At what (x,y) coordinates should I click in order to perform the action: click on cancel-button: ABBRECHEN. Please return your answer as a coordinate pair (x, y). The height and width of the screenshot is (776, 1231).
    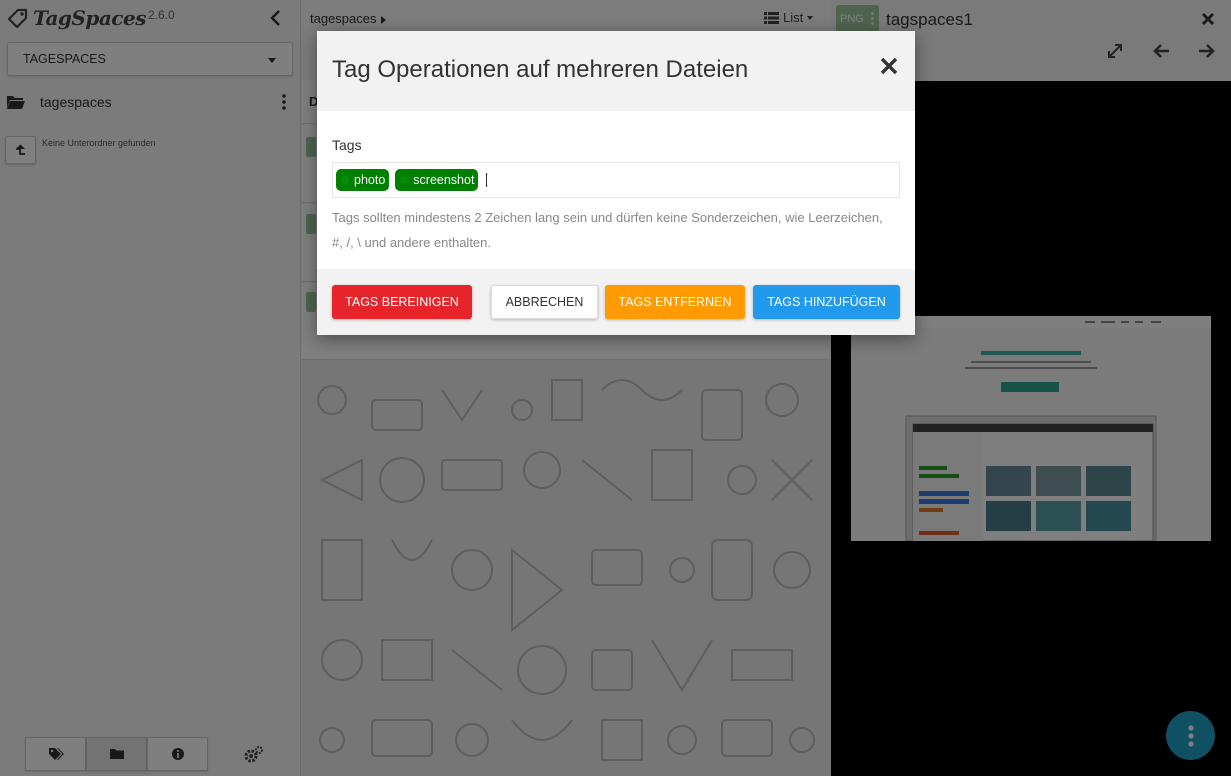
    Looking at the image, I should click on (544, 302).